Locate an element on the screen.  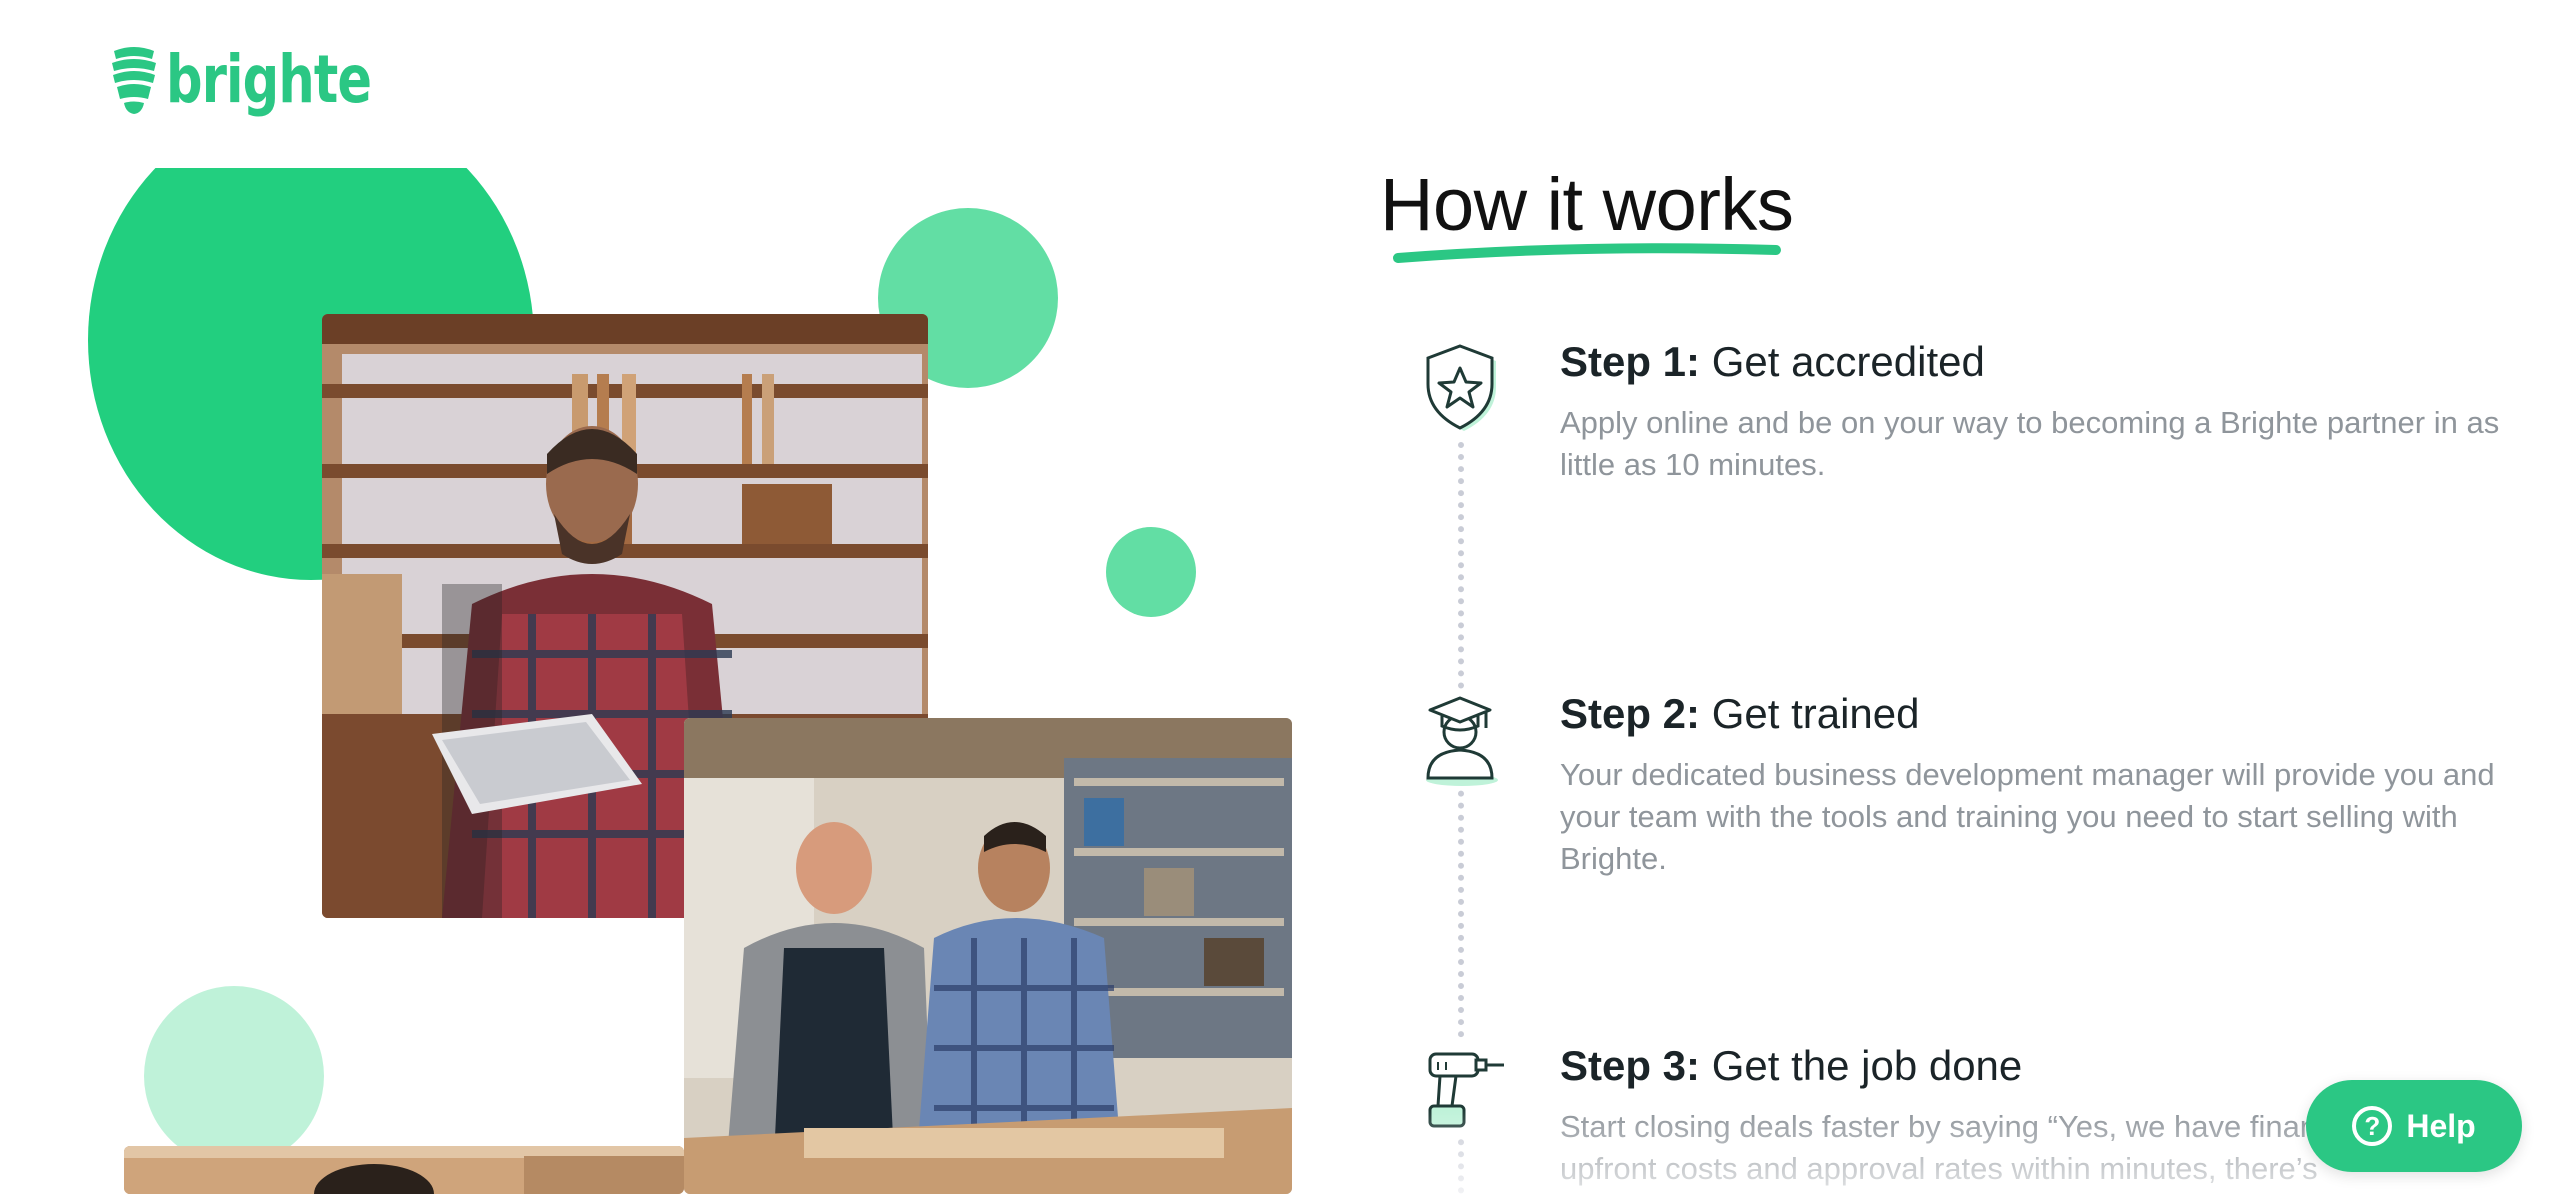
section-title: How it works is located at coordinates (1587, 204).